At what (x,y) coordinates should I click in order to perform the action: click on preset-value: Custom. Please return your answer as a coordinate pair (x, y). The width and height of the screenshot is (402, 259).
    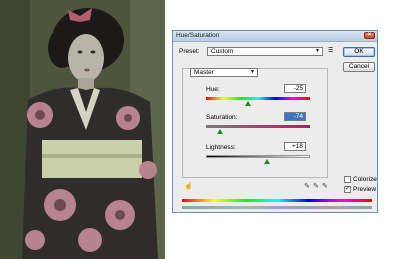
    Looking at the image, I should click on (222, 51).